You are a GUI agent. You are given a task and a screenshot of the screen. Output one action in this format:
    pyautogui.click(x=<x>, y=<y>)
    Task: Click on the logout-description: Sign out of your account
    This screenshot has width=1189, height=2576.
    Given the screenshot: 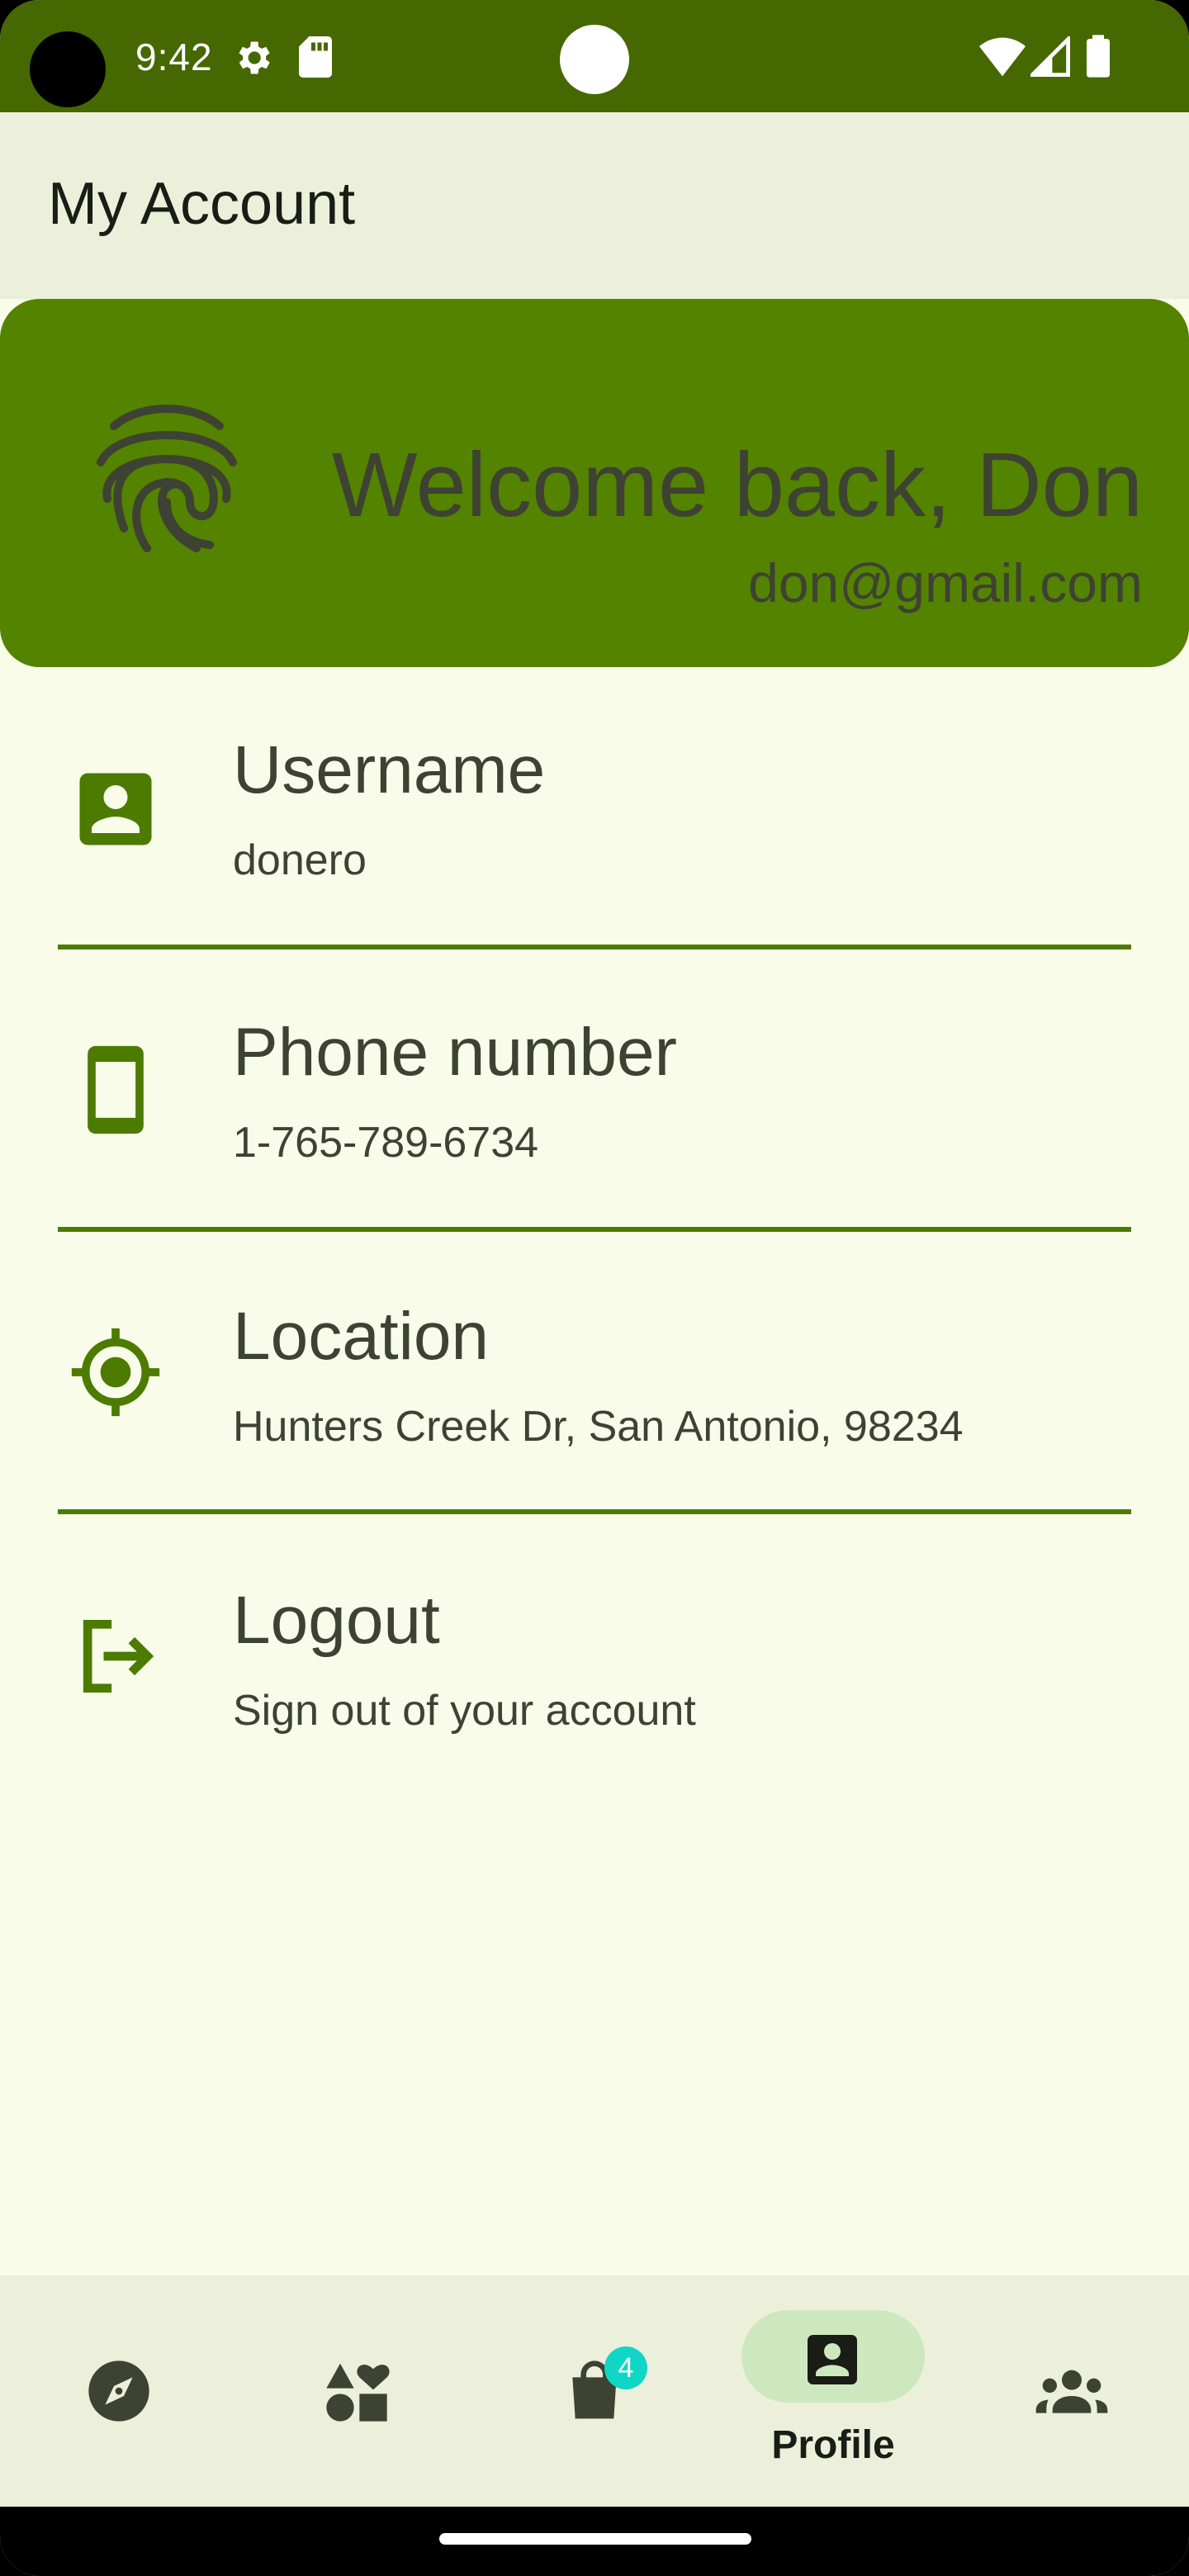 What is the action you would take?
    pyautogui.click(x=464, y=1711)
    